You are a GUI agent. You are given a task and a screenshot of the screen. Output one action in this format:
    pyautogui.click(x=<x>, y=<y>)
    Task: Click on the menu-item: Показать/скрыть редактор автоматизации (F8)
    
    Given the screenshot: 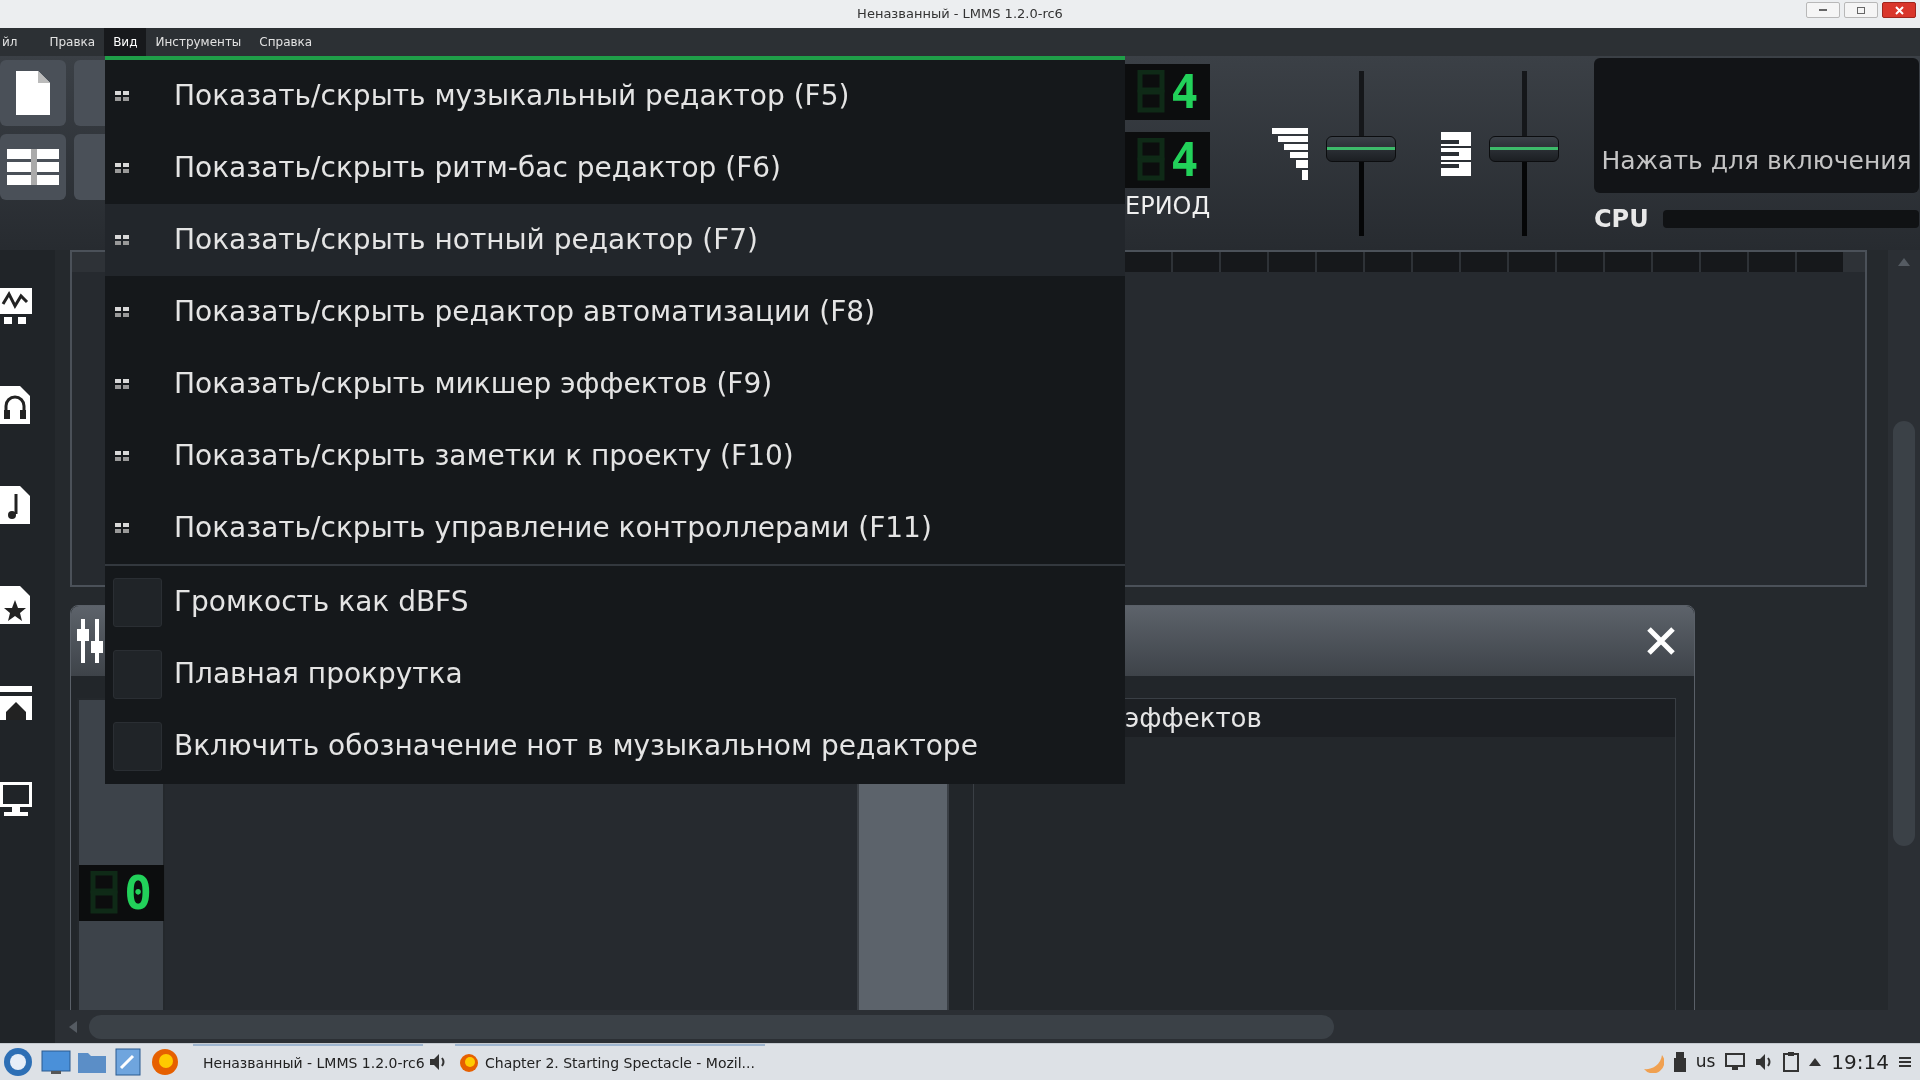 What is the action you would take?
    pyautogui.click(x=615, y=312)
    